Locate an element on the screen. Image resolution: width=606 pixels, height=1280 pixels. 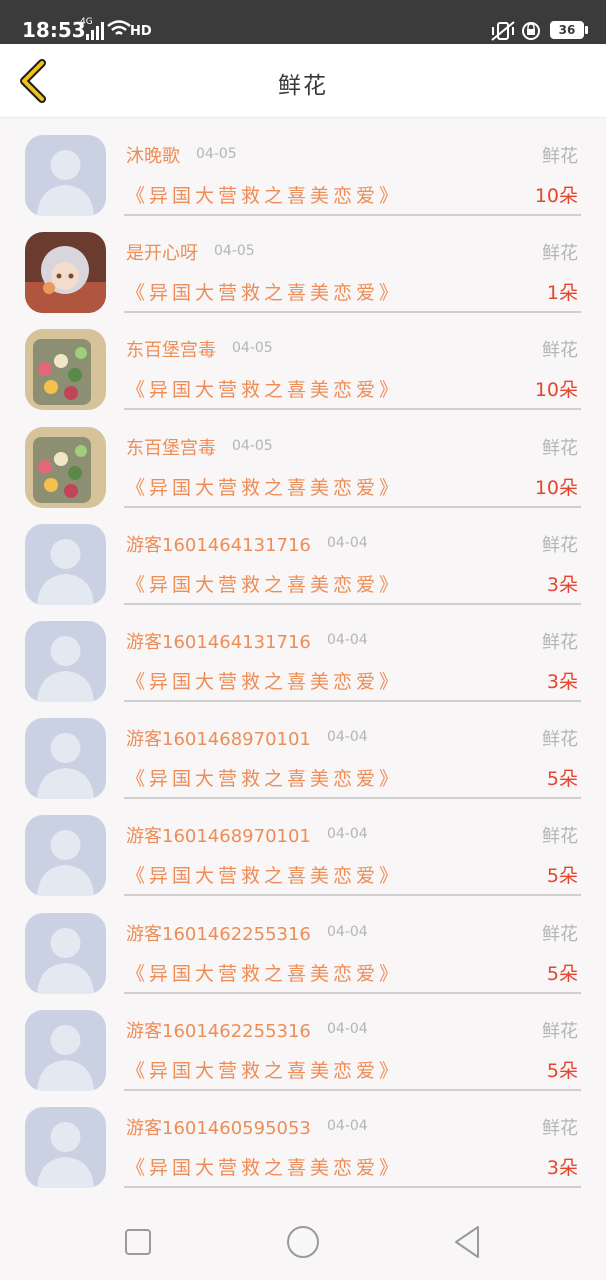
signal-icon is located at coordinates (95, 31).